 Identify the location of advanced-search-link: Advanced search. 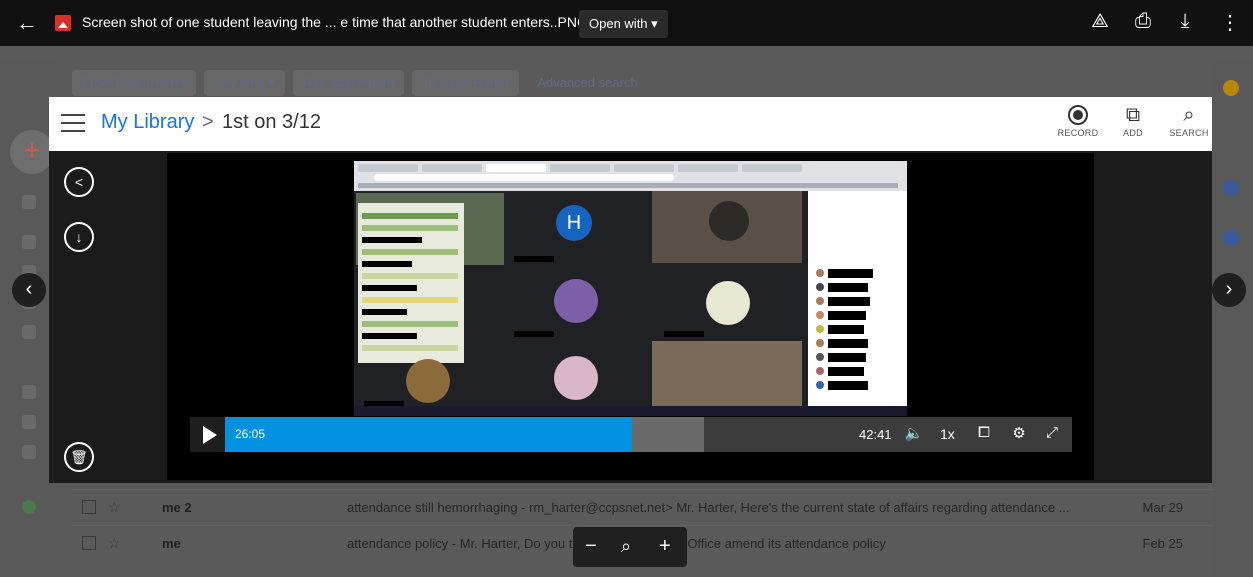
(587, 82).